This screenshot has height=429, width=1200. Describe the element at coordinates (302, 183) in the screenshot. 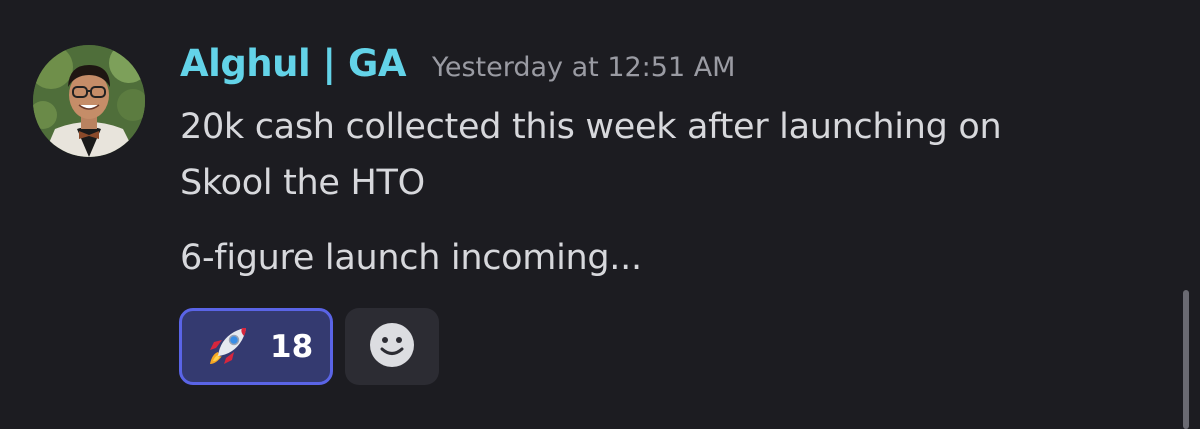

I see `message-text-line: Skool the HTO` at that location.